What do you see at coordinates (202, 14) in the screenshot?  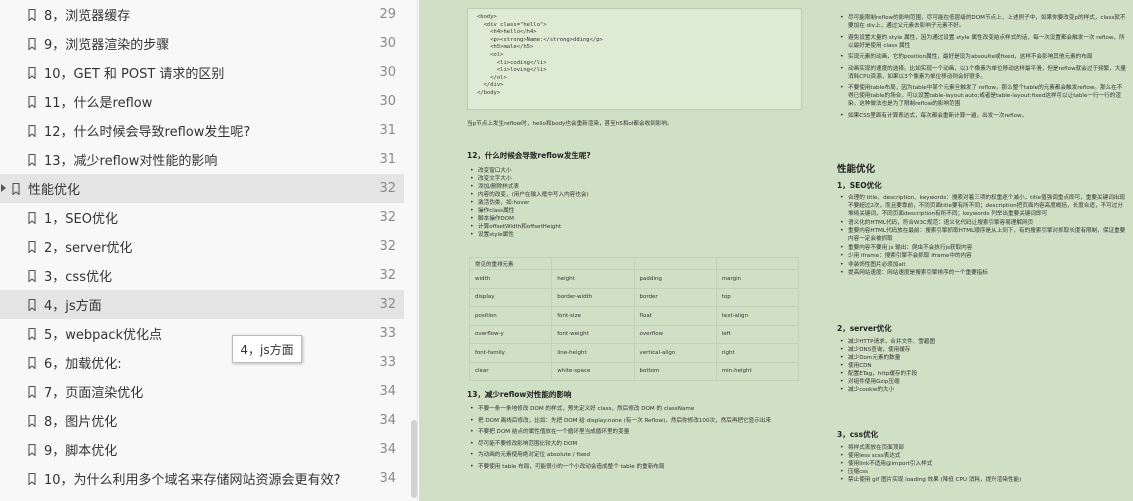 I see `outline-item: 8，浏览器缓存 29` at bounding box center [202, 14].